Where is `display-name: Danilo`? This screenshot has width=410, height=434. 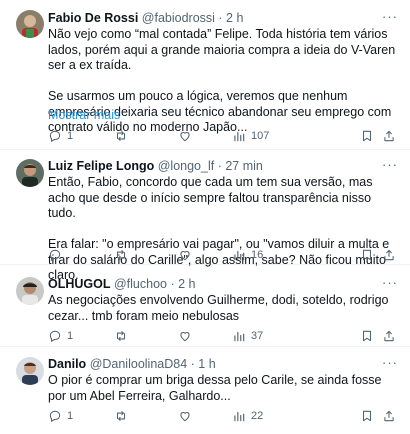
display-name: Danilo is located at coordinates (67, 364).